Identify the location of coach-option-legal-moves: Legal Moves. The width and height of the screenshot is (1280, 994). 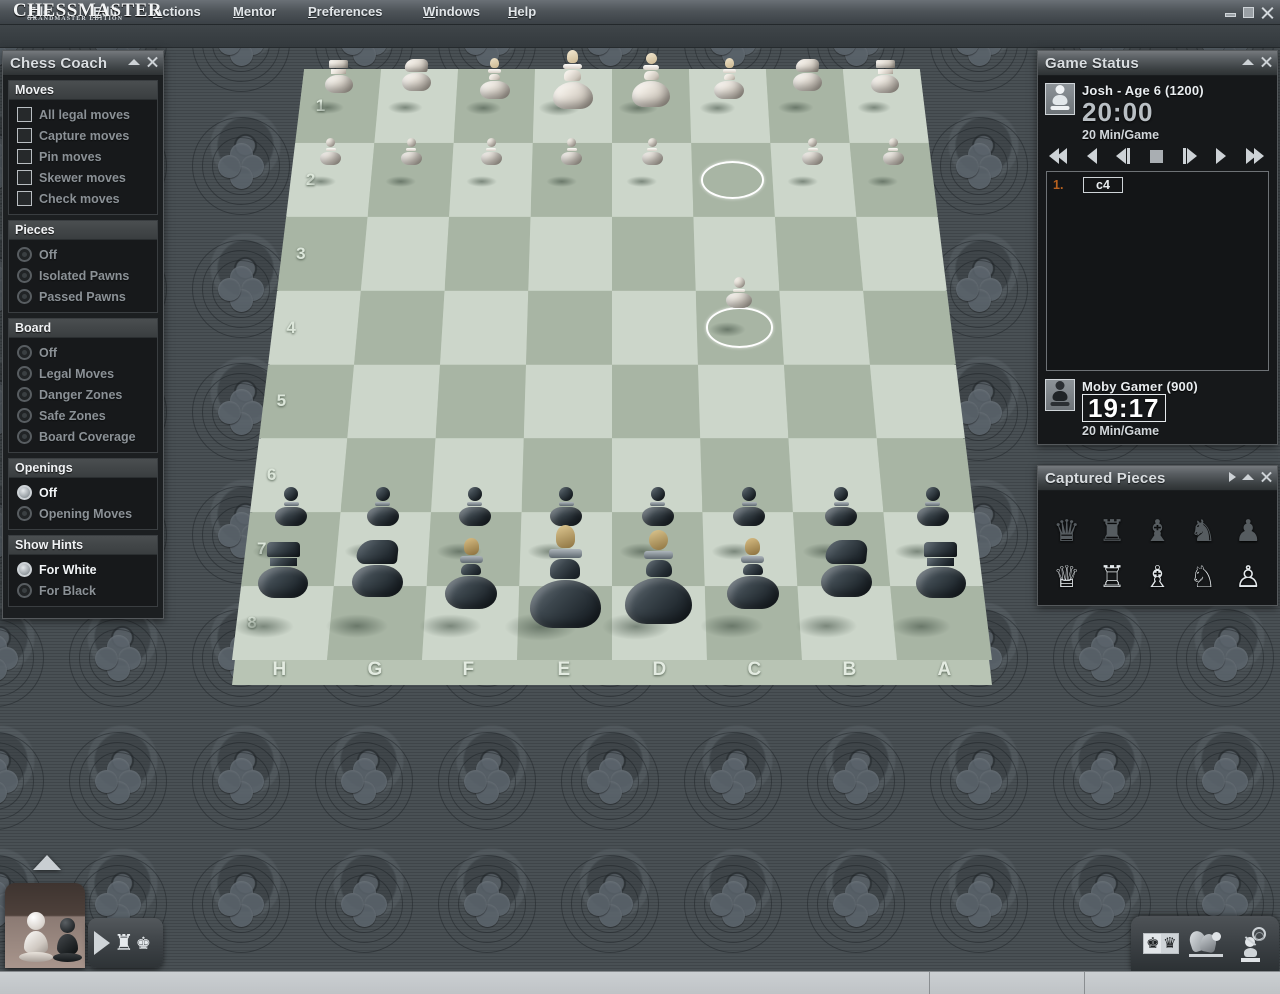
(85, 373).